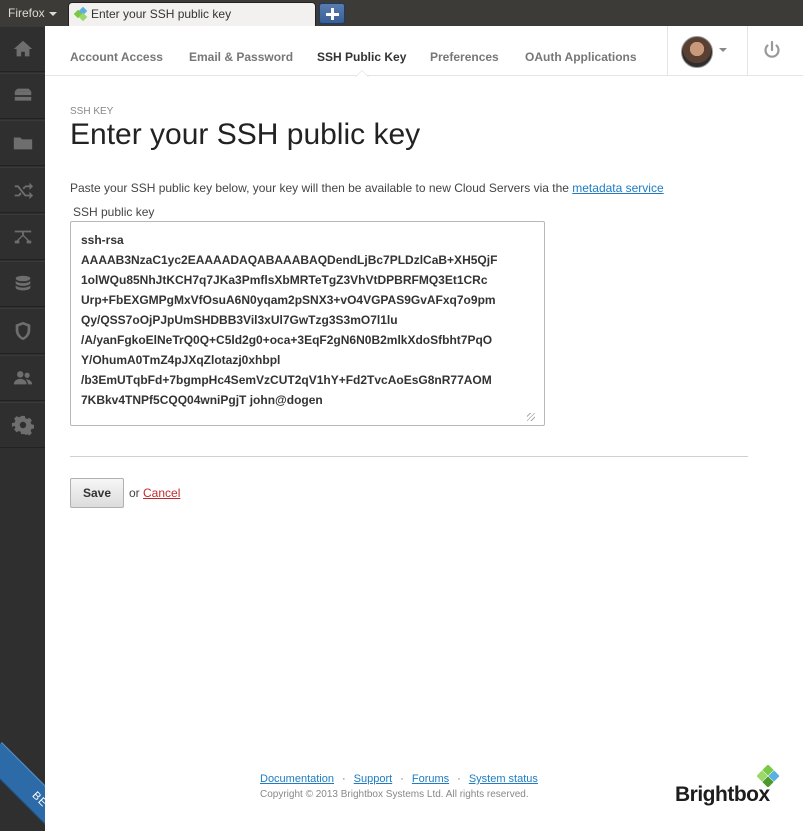  I want to click on tab-oauth-applications: OAuth Applications, so click(581, 57).